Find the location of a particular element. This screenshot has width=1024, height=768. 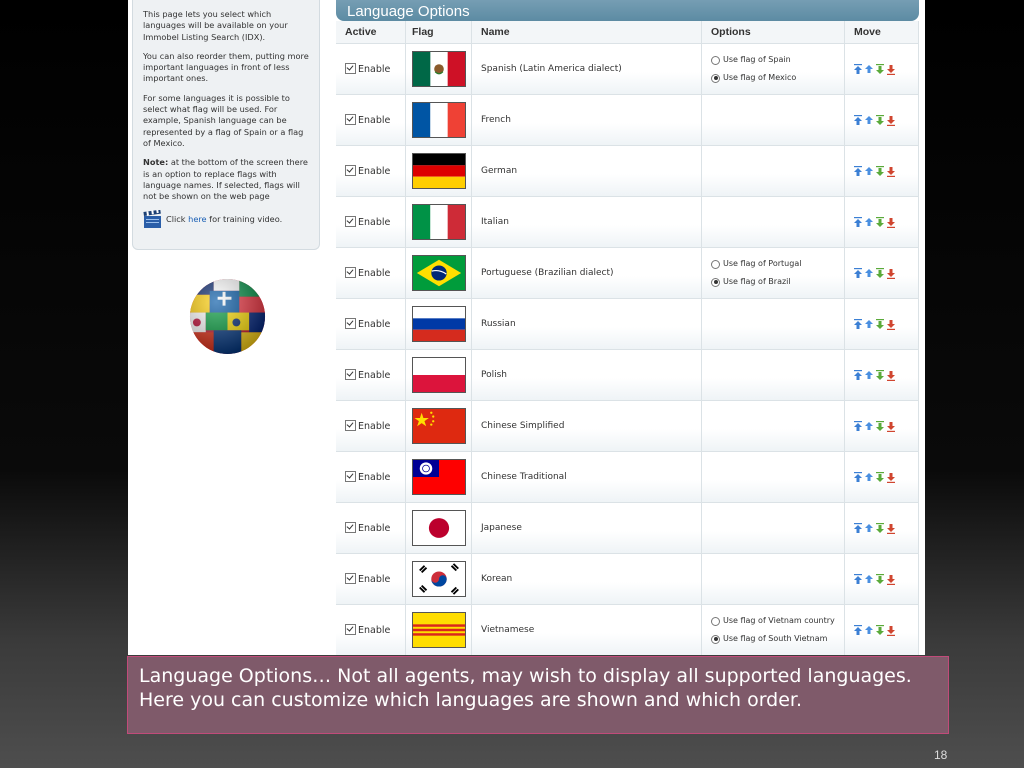

russia-flag-icon is located at coordinates (439, 324).